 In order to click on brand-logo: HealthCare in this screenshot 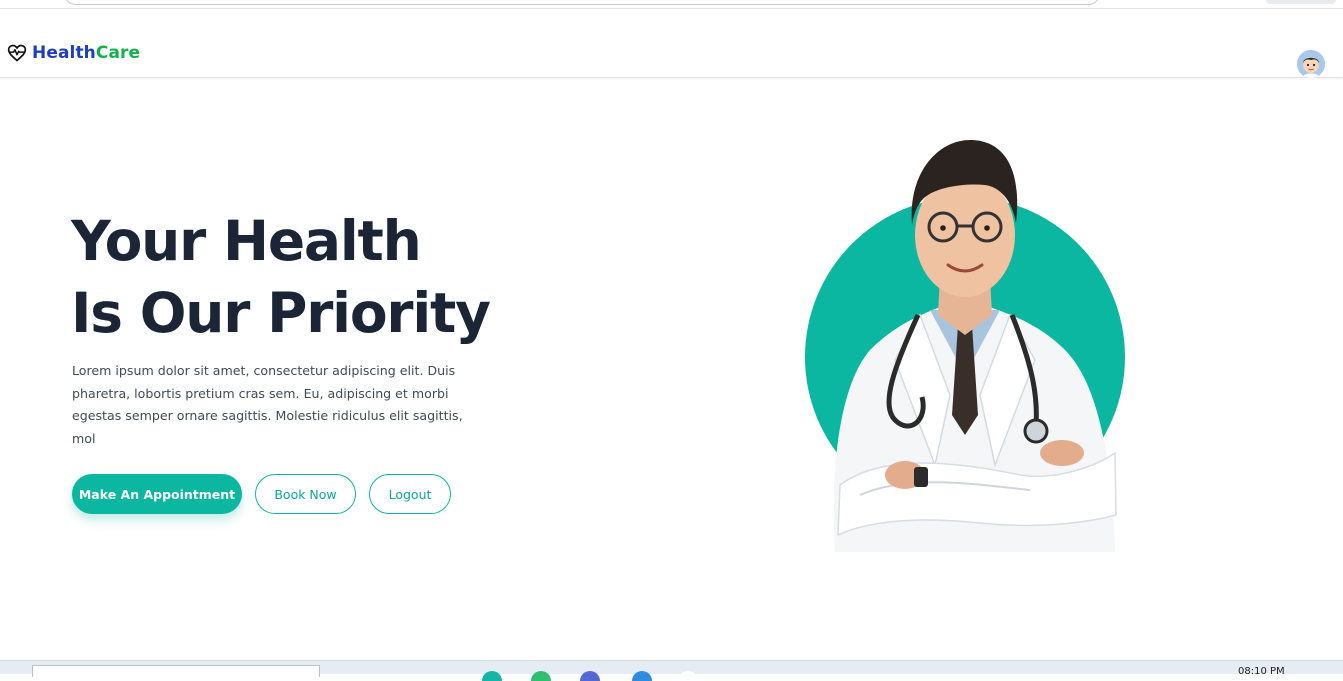, I will do `click(73, 53)`.